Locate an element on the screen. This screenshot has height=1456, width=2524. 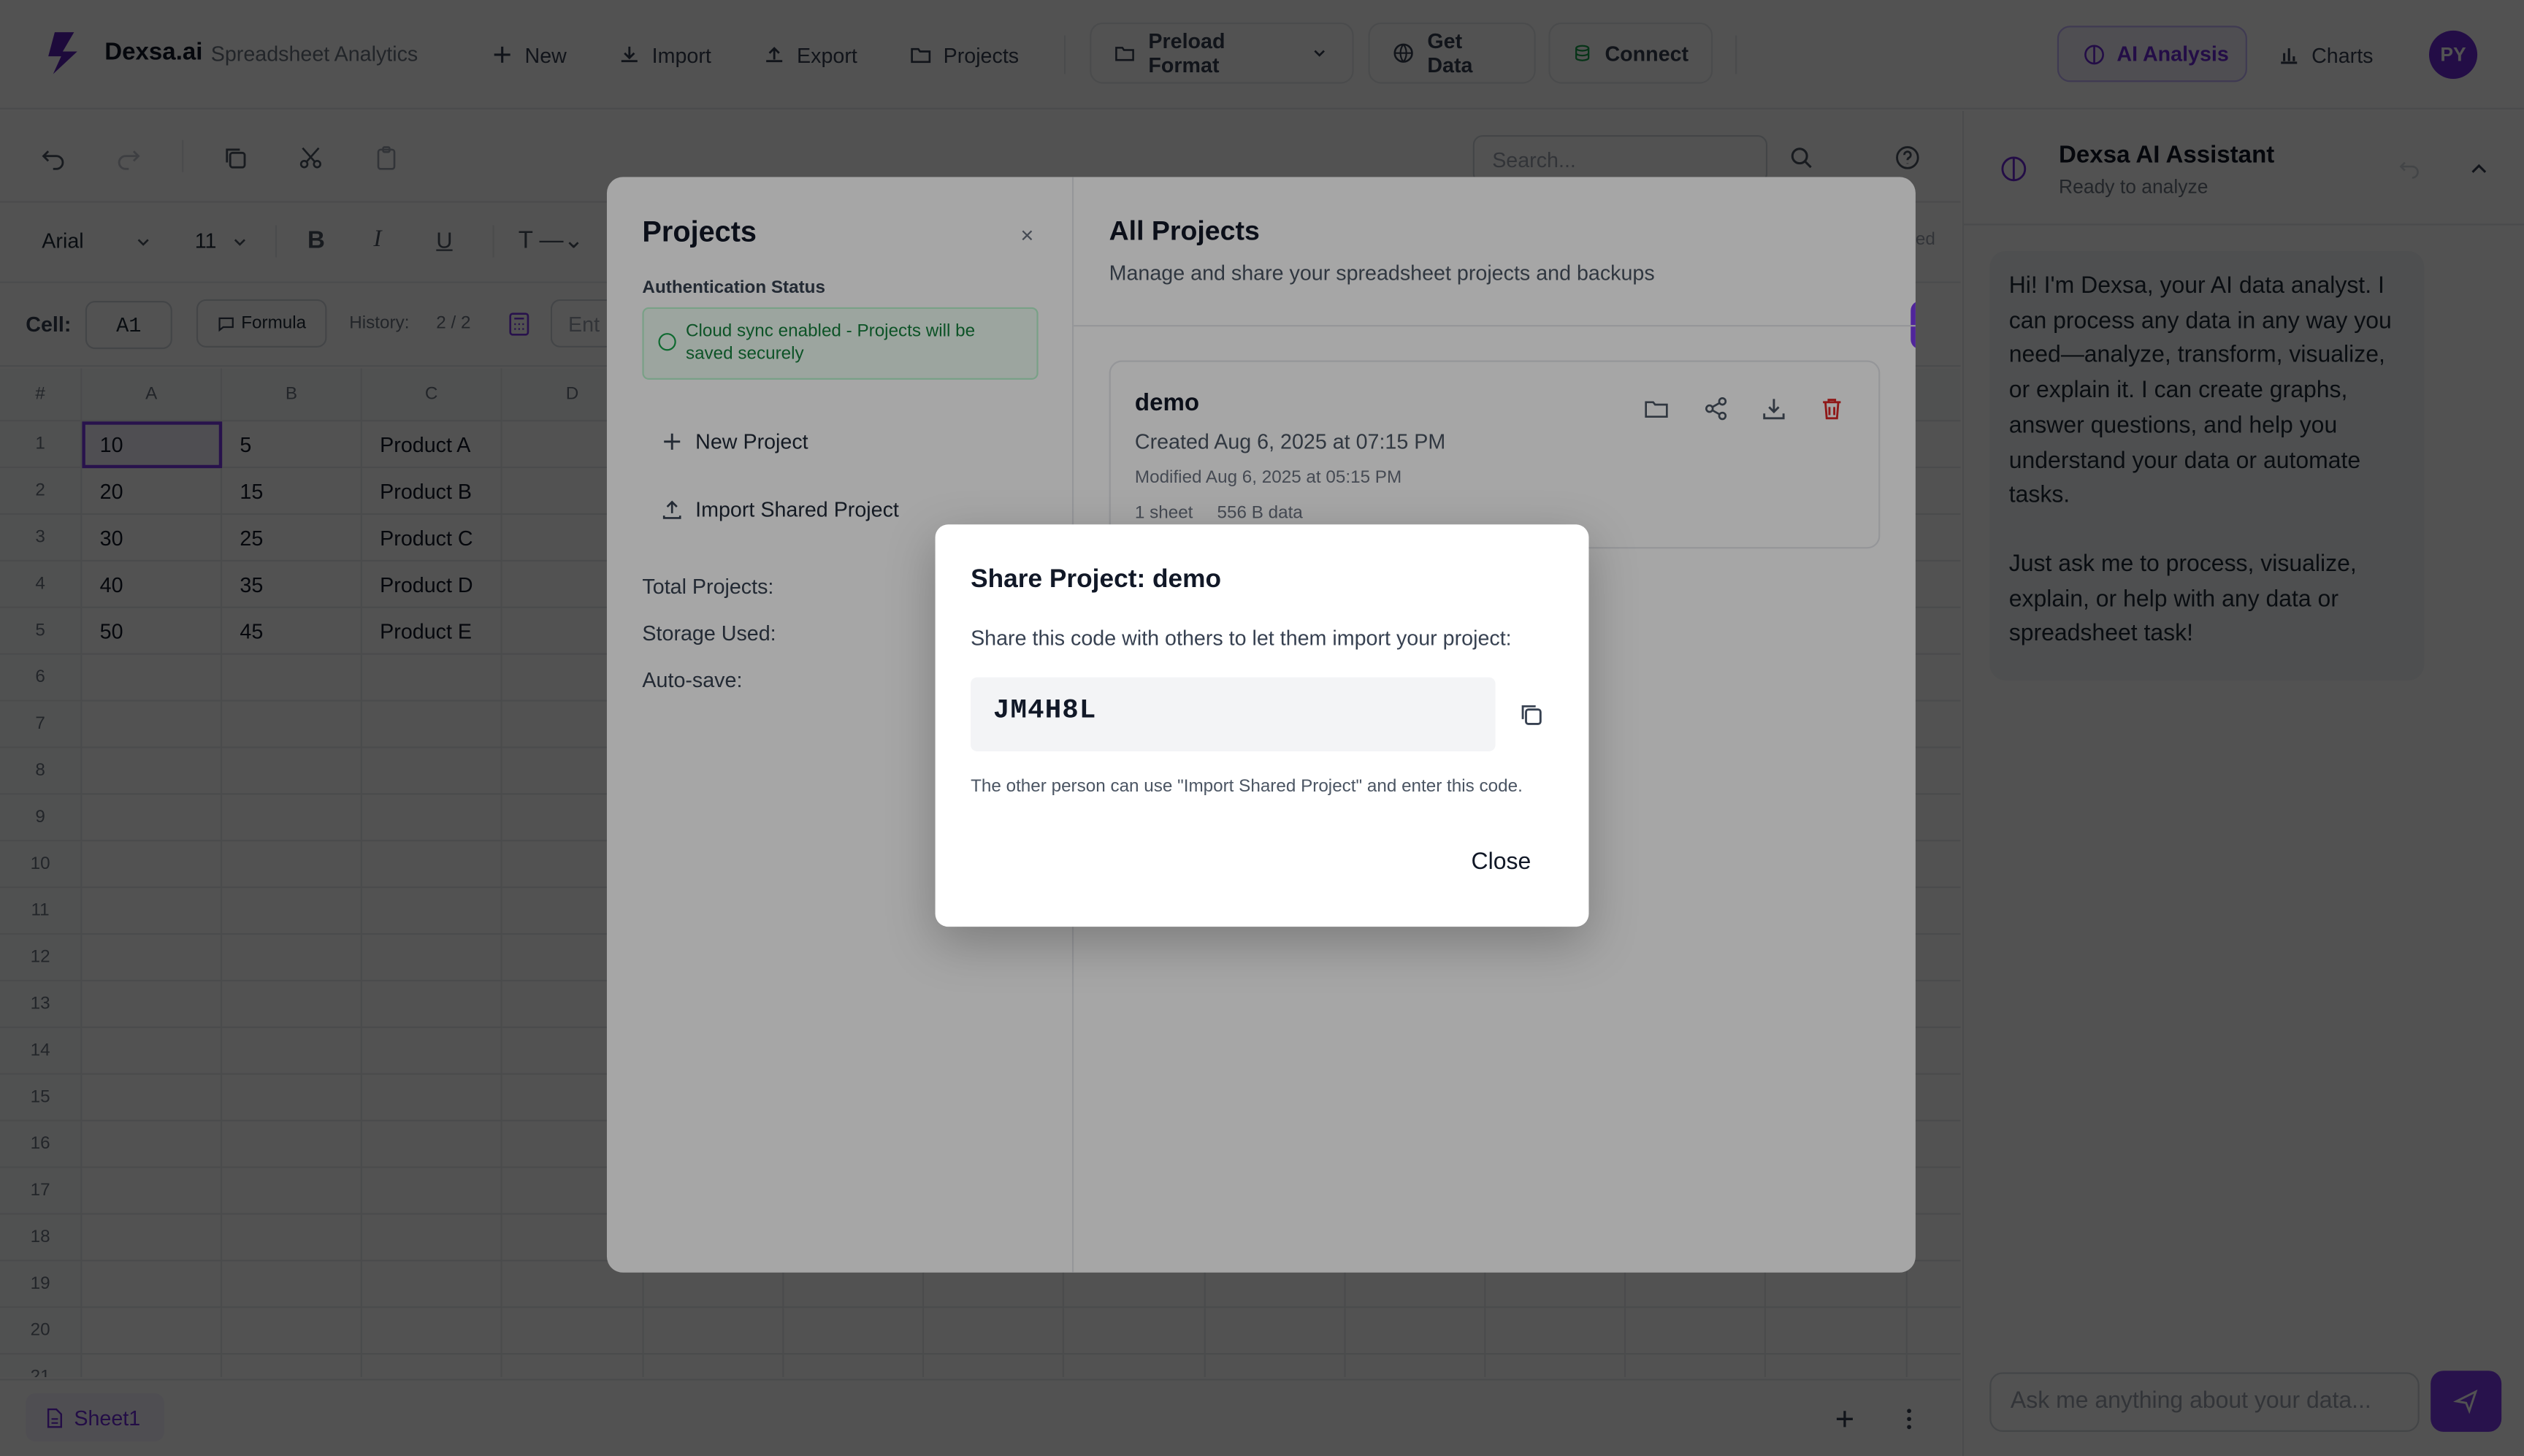
close-button: Close is located at coordinates (1501, 862).